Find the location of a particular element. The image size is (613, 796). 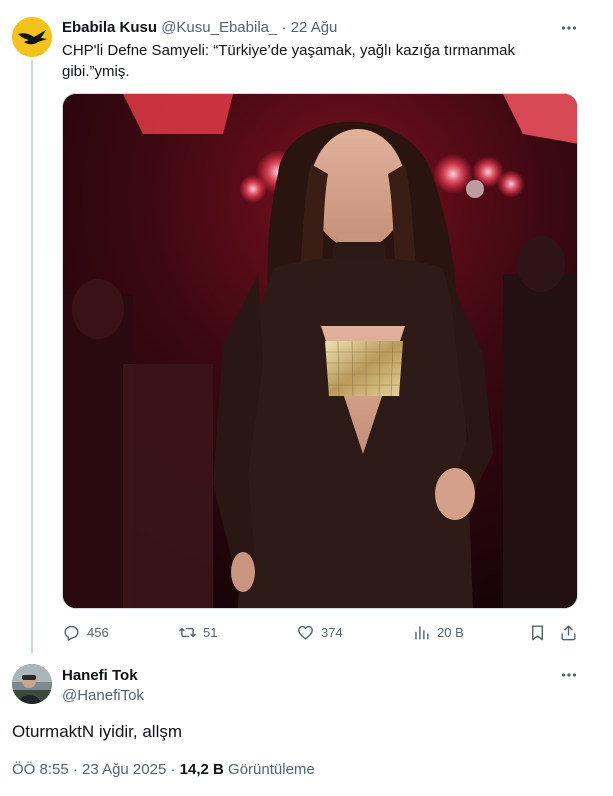

like-button: 374 is located at coordinates (319, 632).